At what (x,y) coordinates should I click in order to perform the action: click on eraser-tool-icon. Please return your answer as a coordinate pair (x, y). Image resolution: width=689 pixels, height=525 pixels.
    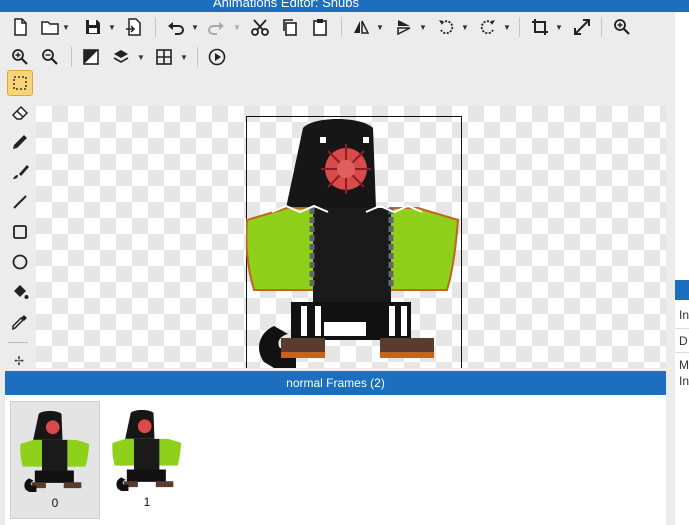
    Looking at the image, I should click on (20, 112).